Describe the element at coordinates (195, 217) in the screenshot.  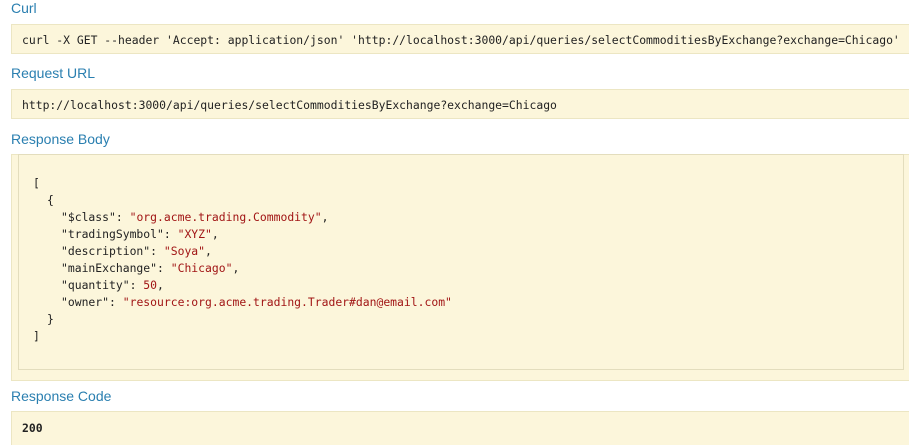
I see `json-field-class: "$class": "org.acme.trading.Commodity",` at that location.